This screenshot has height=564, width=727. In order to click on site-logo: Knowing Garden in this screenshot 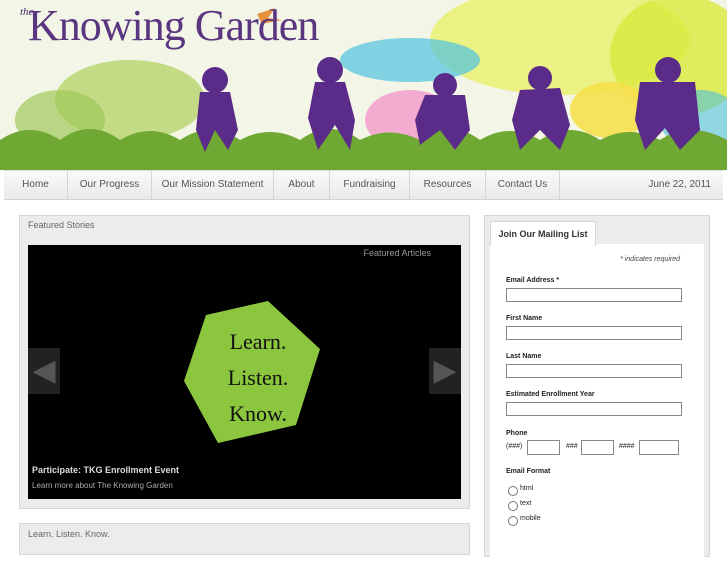, I will do `click(173, 25)`.